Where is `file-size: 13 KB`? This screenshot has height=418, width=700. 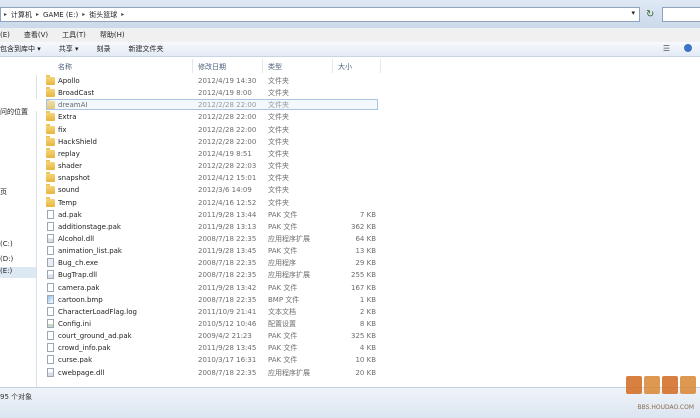
file-size: 13 KB is located at coordinates (365, 251).